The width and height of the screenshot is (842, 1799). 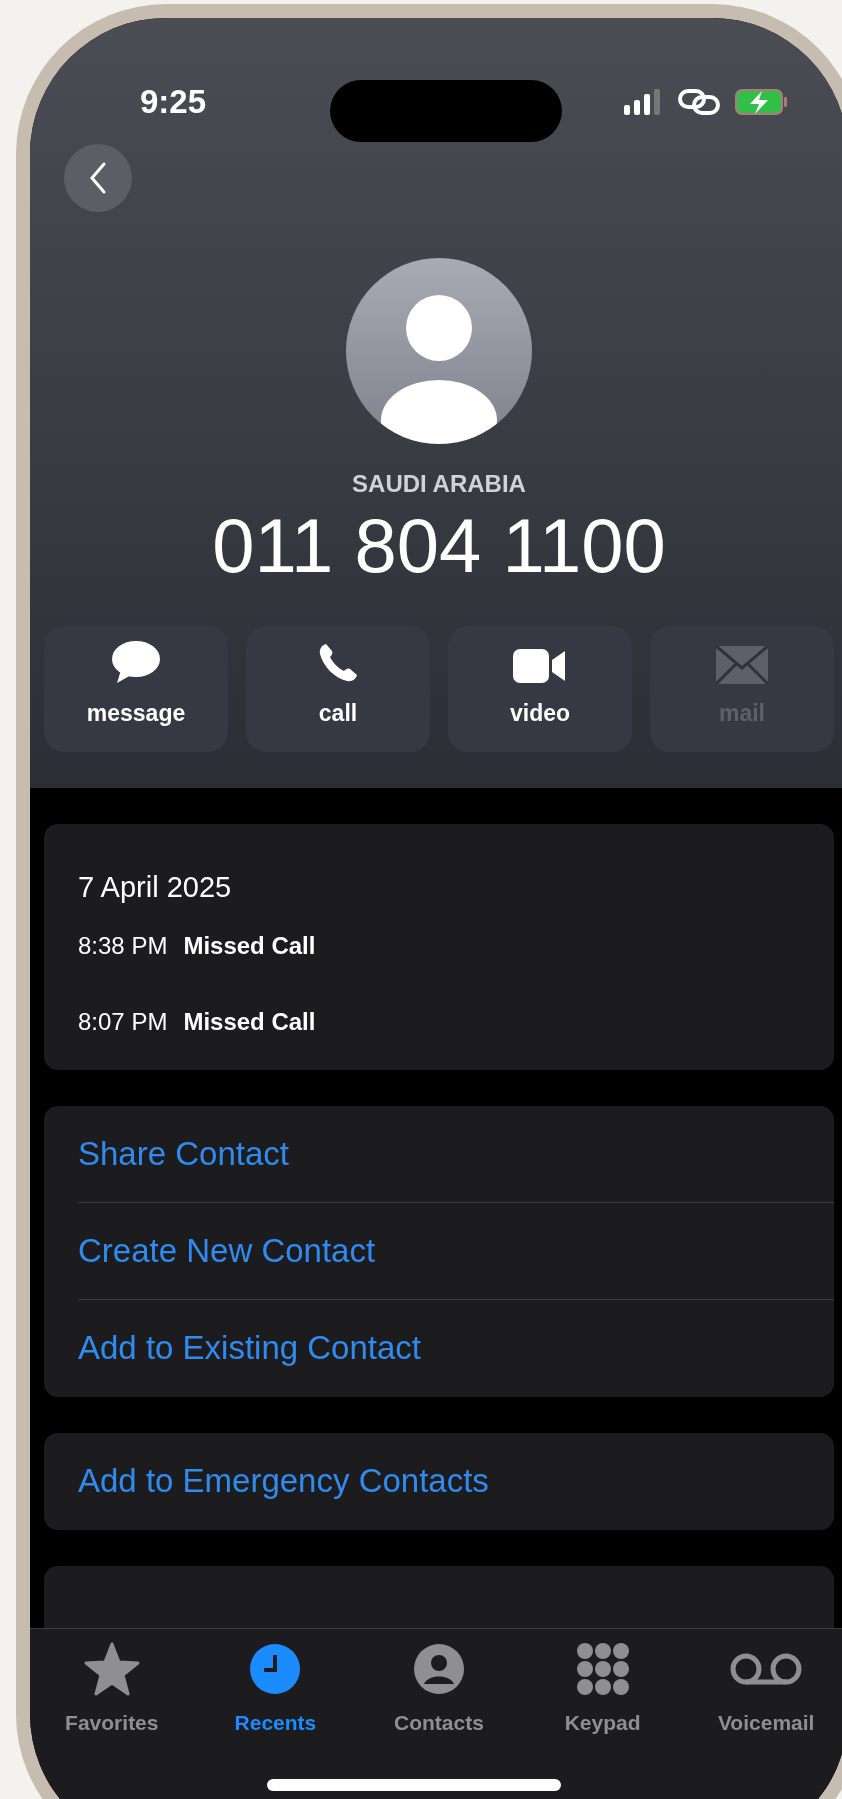 I want to click on status-time: 9:25, so click(x=173, y=102).